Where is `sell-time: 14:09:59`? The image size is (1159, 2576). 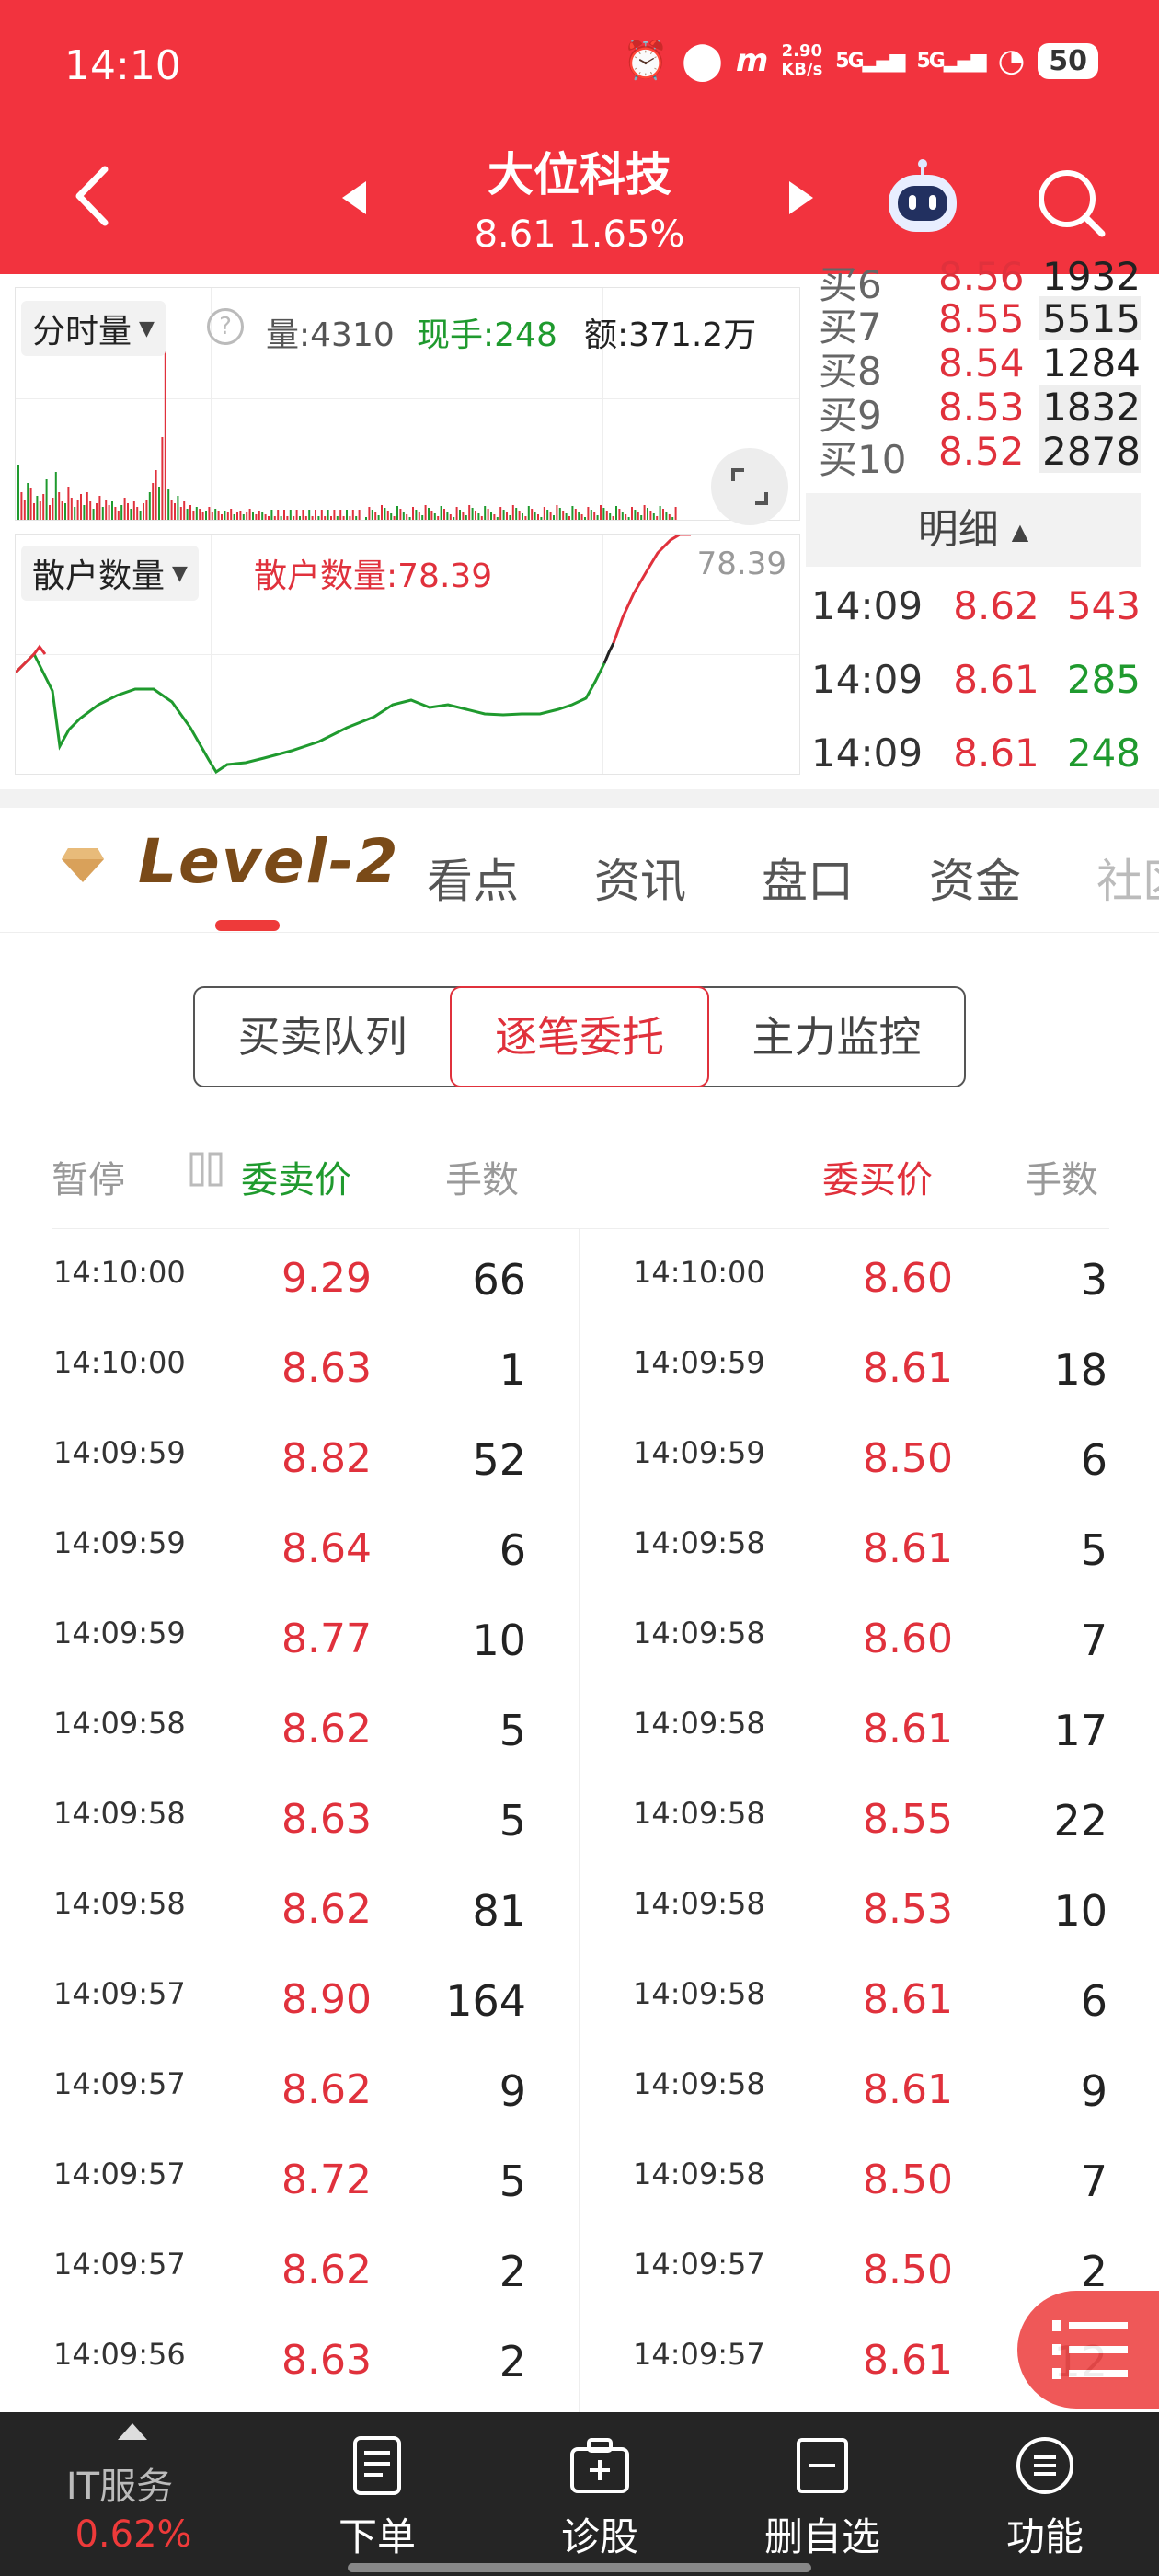
sell-time: 14:09:59 is located at coordinates (119, 1633).